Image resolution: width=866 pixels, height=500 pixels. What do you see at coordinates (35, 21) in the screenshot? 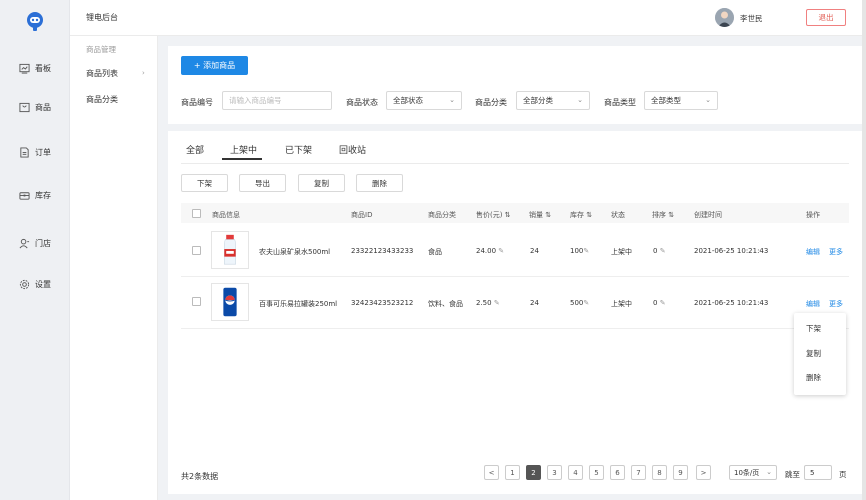
I see `robot-logo-icon` at bounding box center [35, 21].